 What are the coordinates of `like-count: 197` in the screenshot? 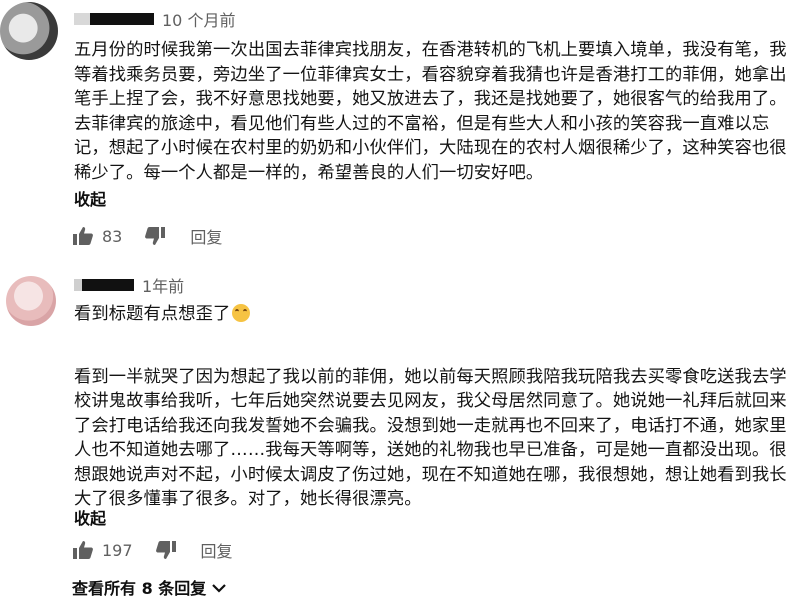 It's located at (117, 550).